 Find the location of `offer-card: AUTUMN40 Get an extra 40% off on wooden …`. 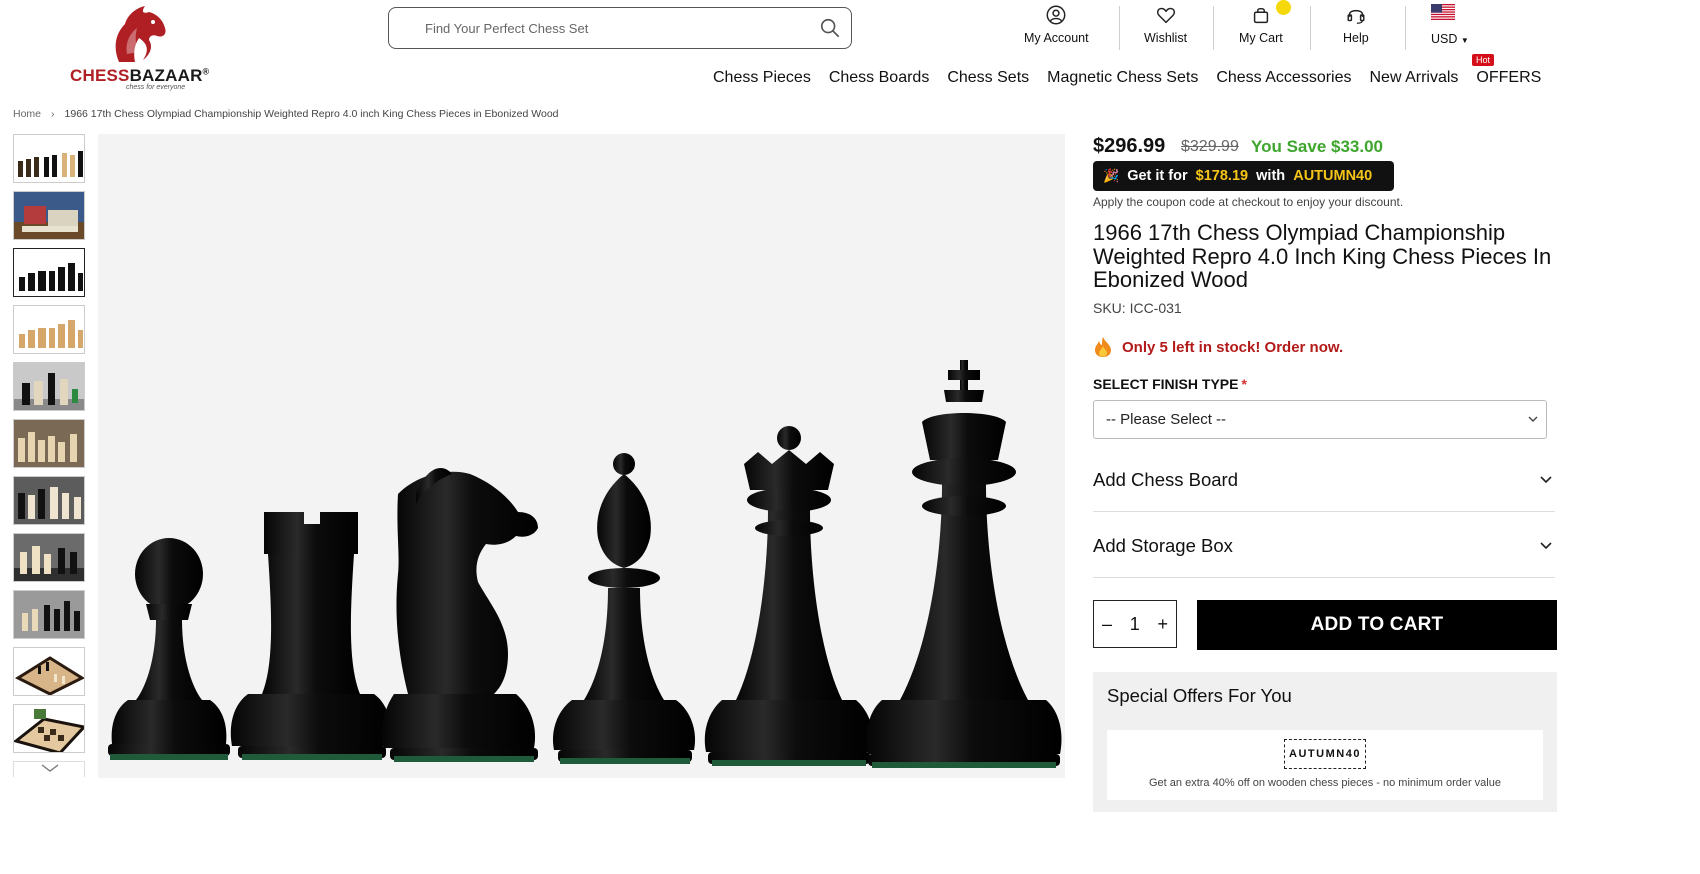

offer-card: AUTUMN40 Get an extra 40% off on wooden … is located at coordinates (1325, 765).